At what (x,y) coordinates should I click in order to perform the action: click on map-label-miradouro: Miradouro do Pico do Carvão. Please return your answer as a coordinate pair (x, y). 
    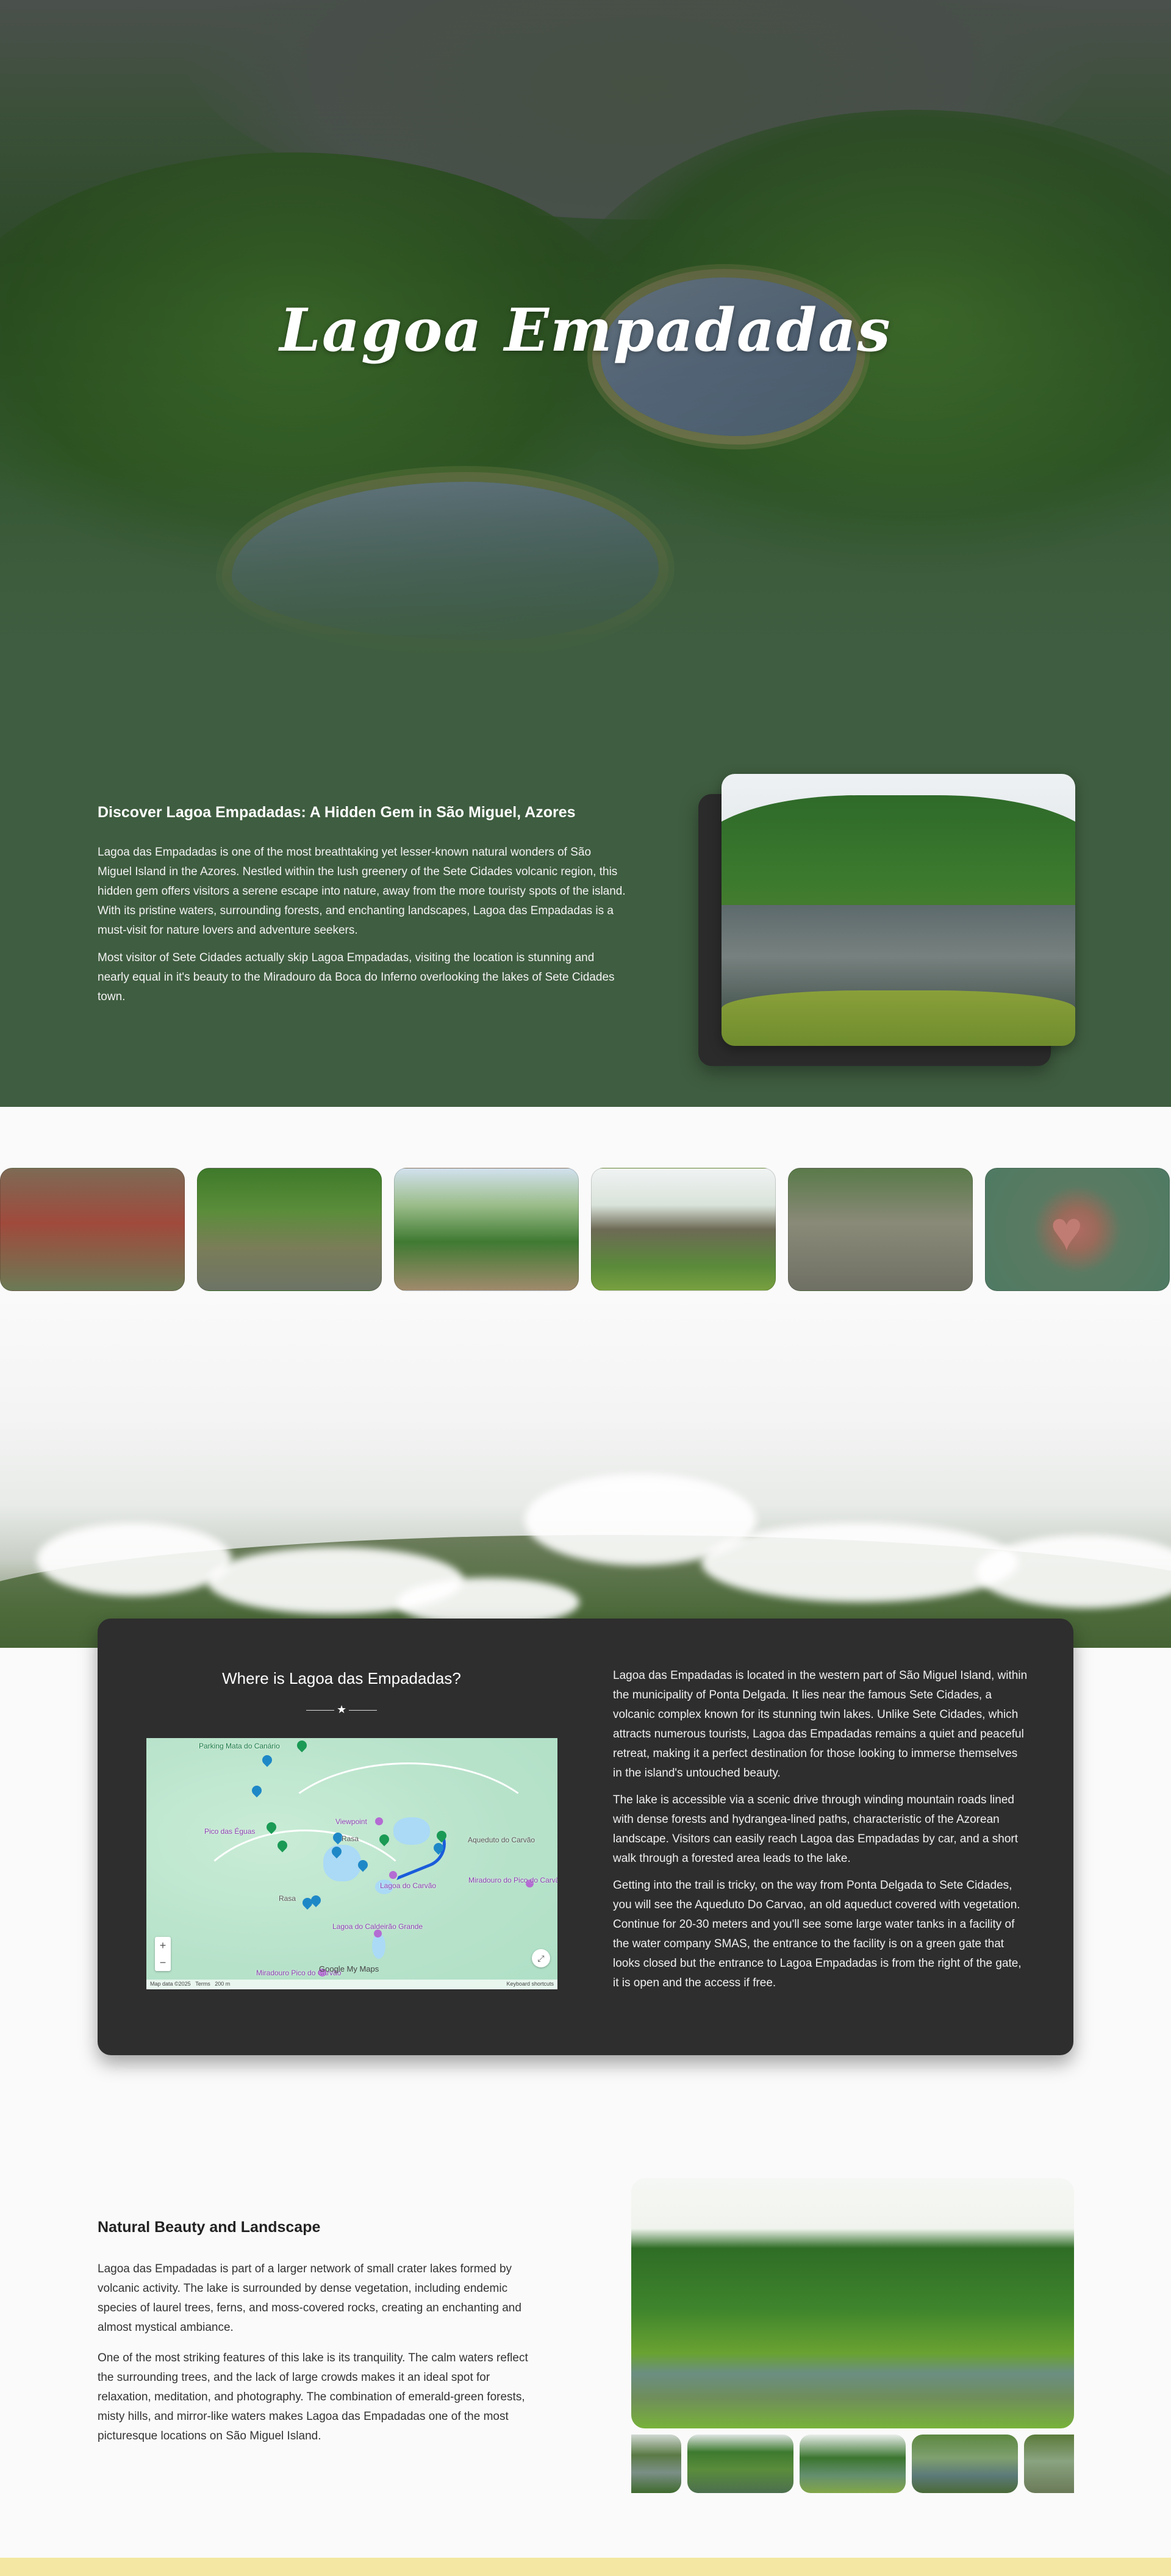
    Looking at the image, I should click on (512, 1880).